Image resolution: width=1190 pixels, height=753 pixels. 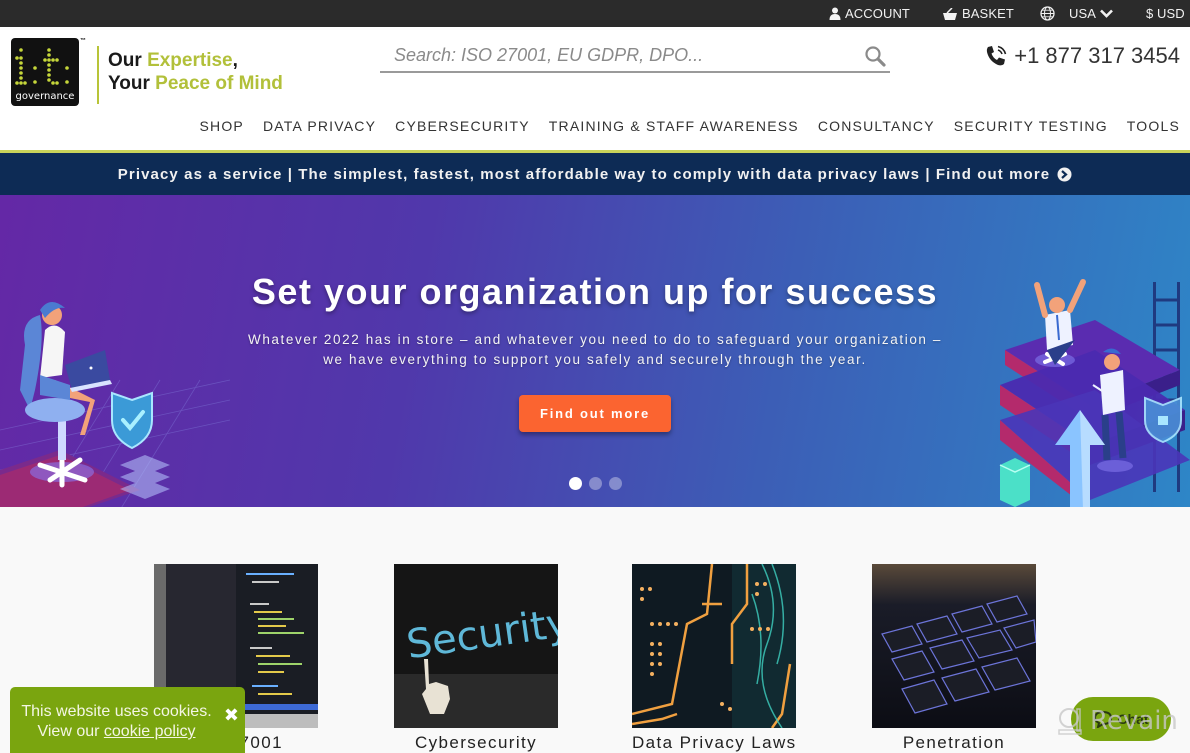 What do you see at coordinates (877, 13) in the screenshot?
I see `account-label: ACCOUNT` at bounding box center [877, 13].